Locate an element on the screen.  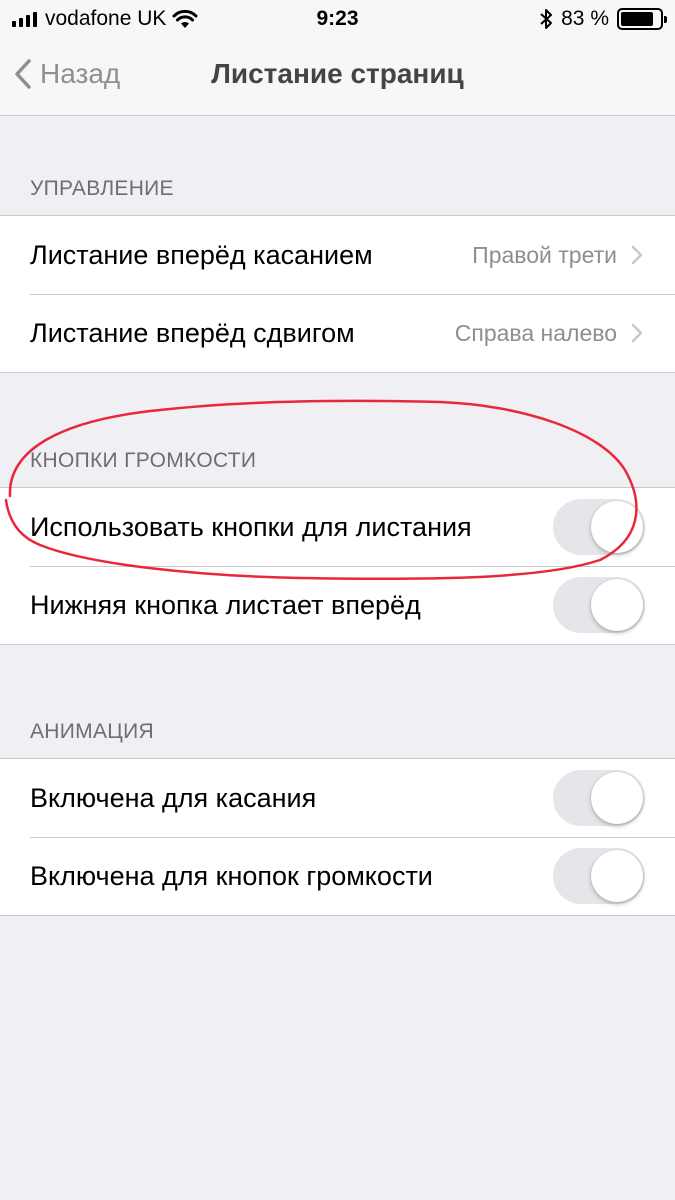
toggle-animation-volume is located at coordinates (599, 876).